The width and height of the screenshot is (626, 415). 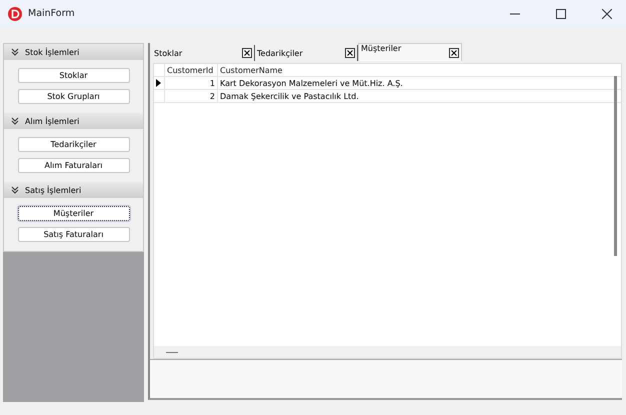 What do you see at coordinates (191, 70) in the screenshot?
I see `column-header: CustomerId` at bounding box center [191, 70].